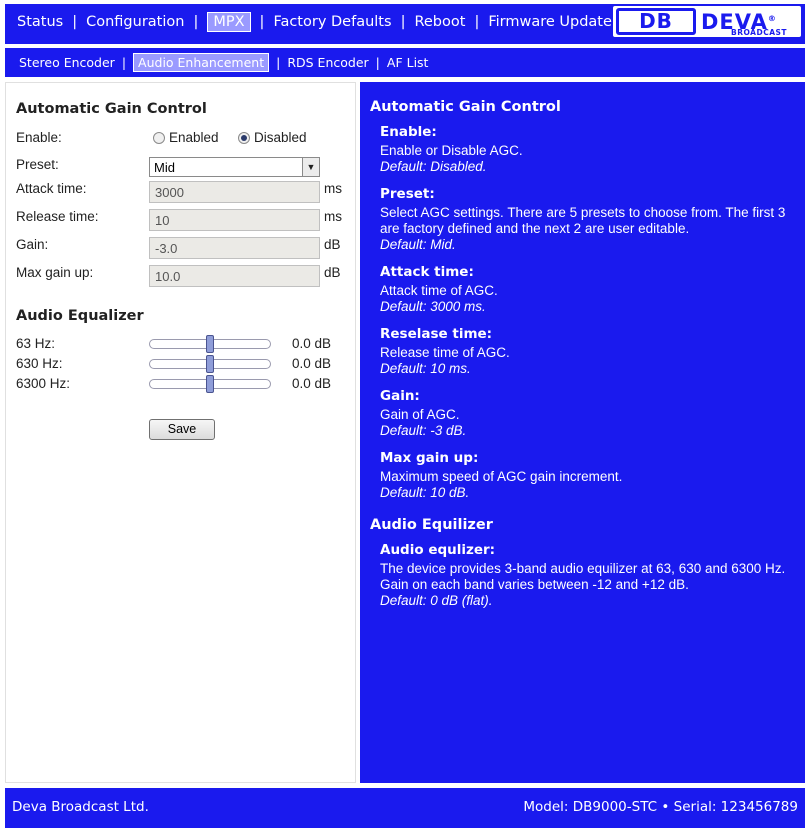 Image resolution: width=810 pixels, height=833 pixels. Describe the element at coordinates (234, 248) in the screenshot. I see `gain-field: -3.0` at that location.